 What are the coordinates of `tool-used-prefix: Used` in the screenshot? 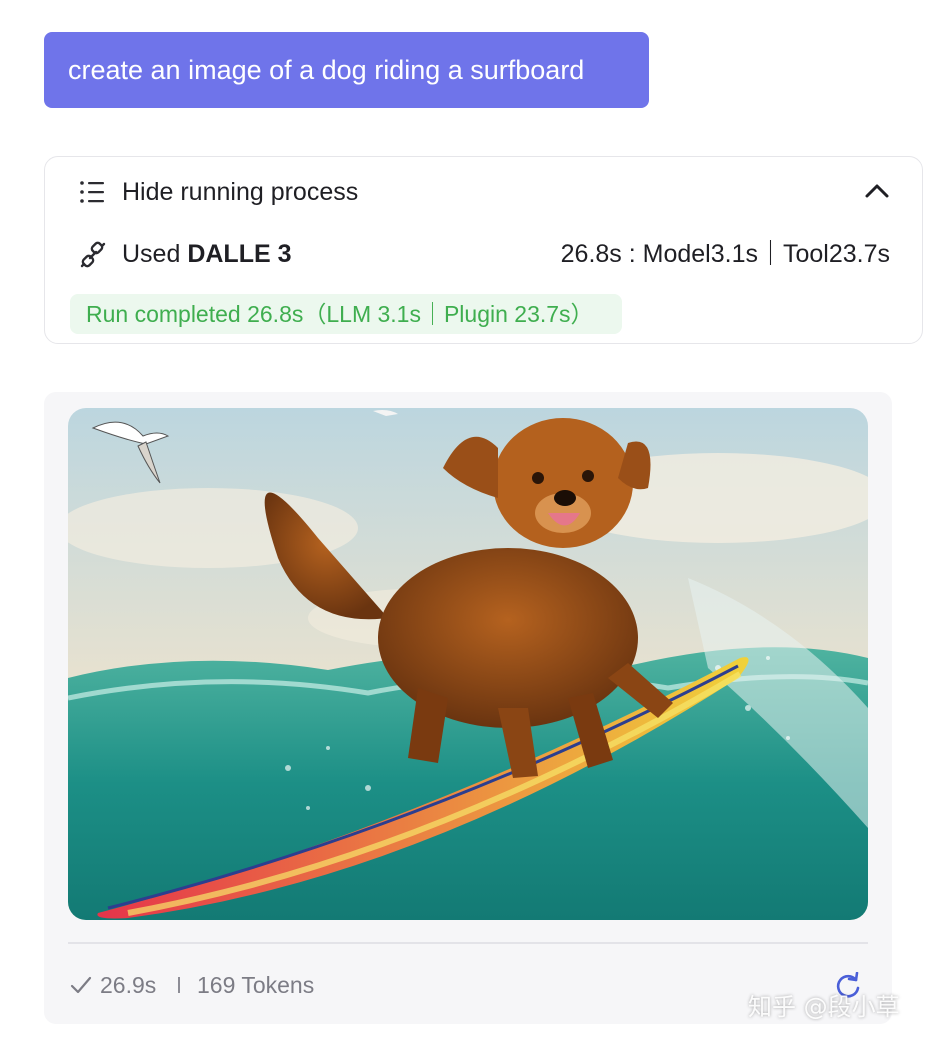 It's located at (151, 254).